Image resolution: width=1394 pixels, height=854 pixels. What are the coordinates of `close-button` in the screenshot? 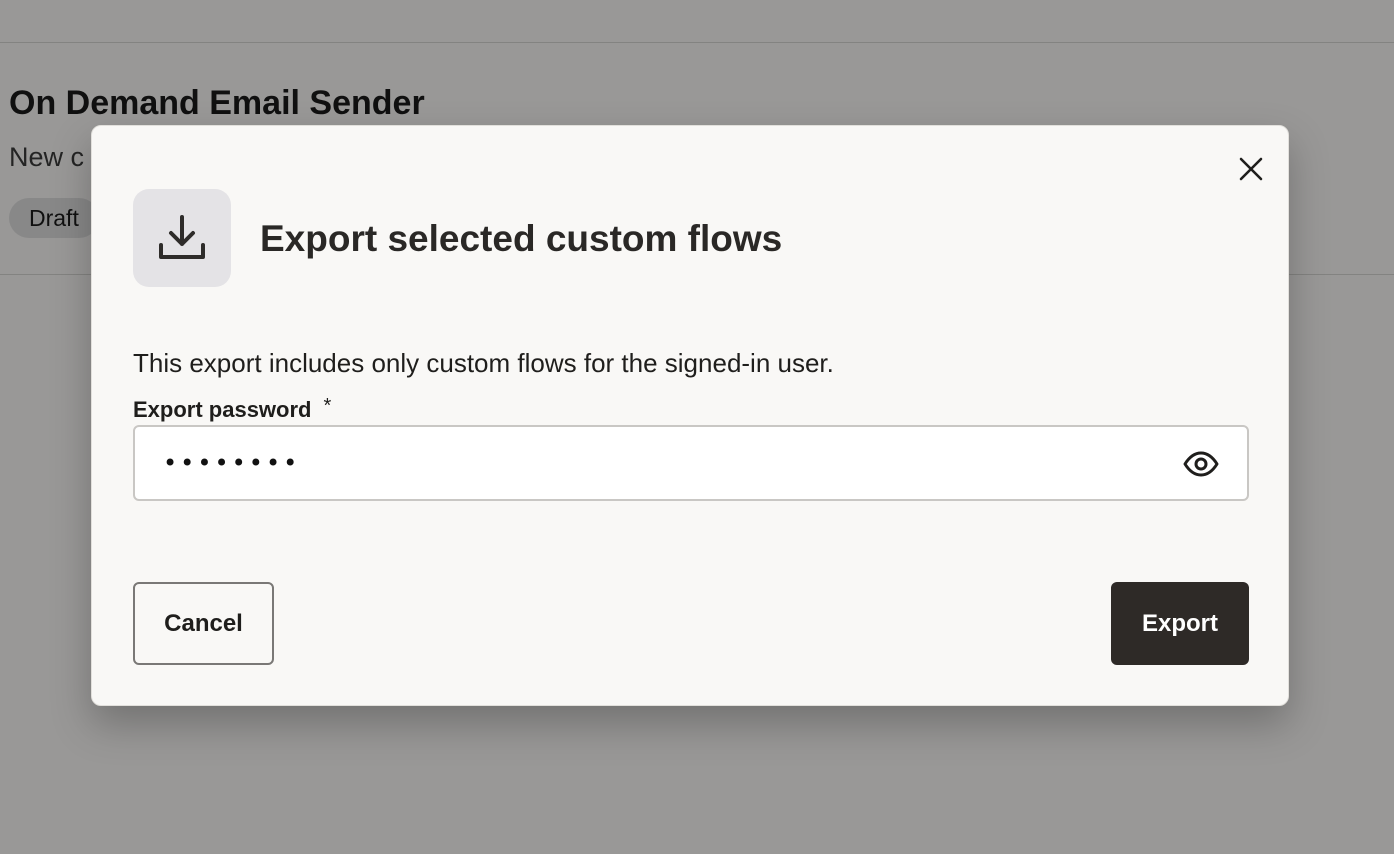 It's located at (1251, 169).